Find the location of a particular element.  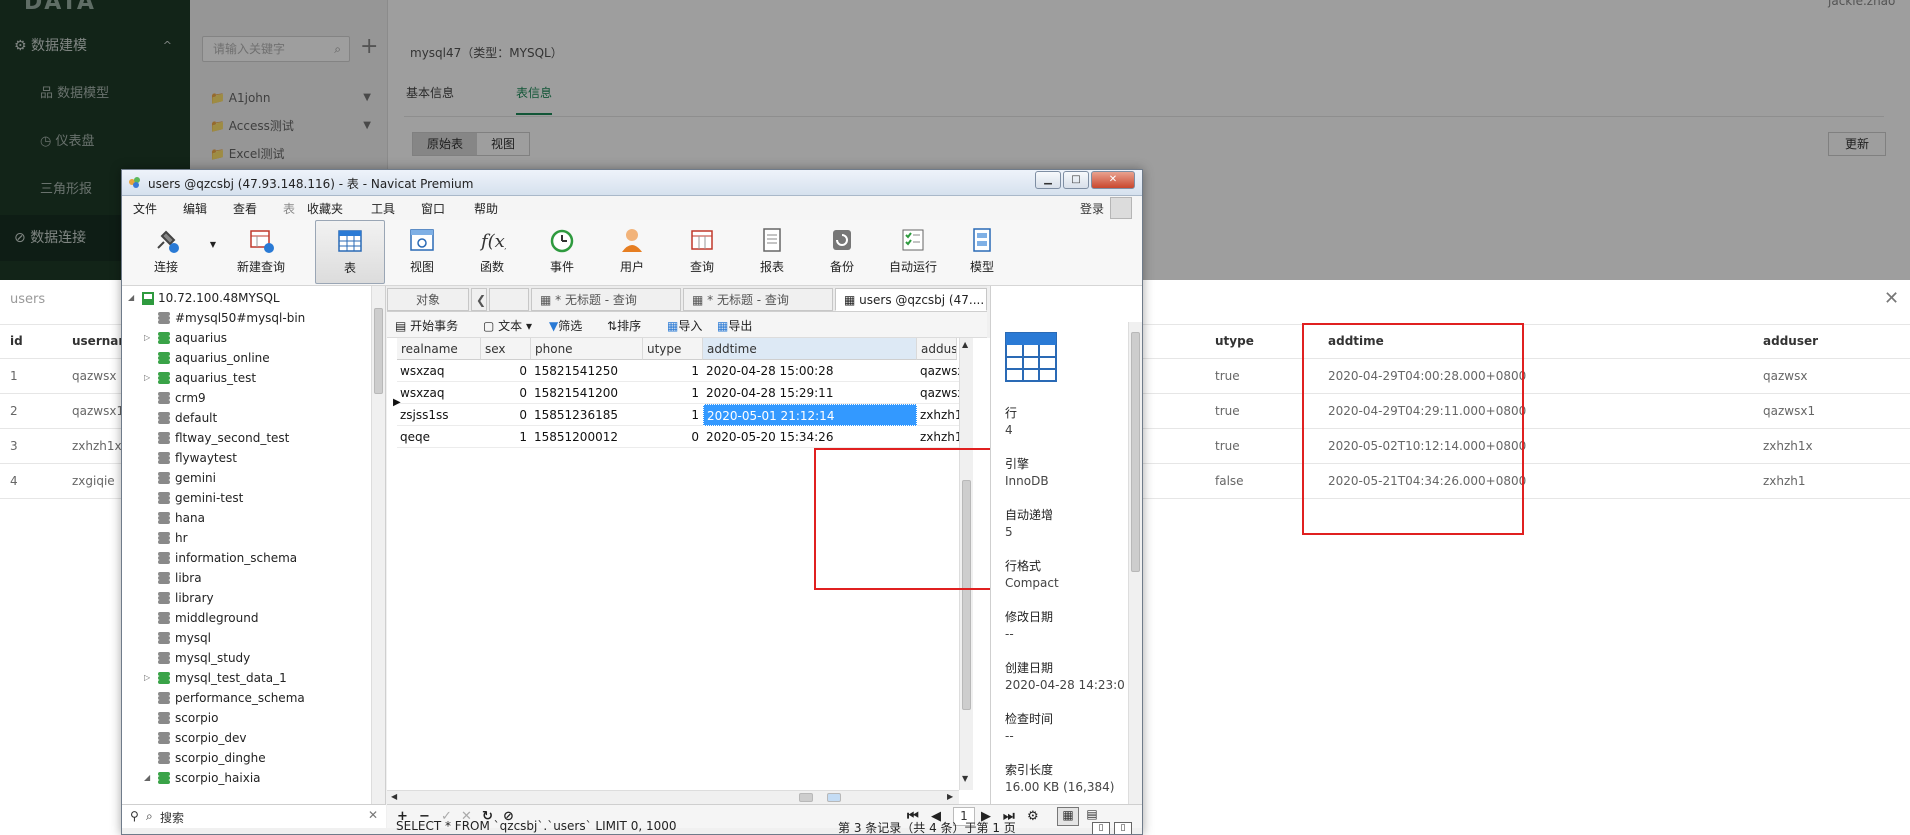

backup-button: 备份 is located at coordinates (842, 252).